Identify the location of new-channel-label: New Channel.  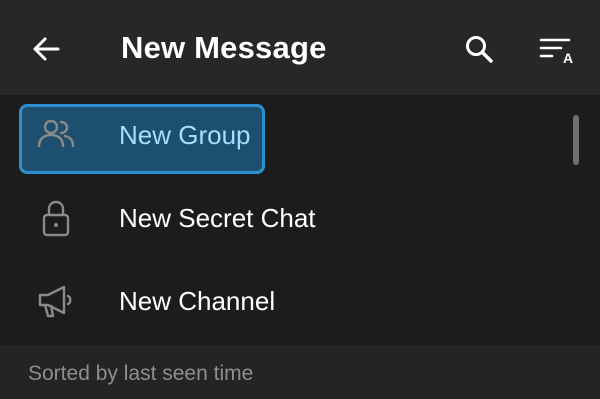
(197, 301).